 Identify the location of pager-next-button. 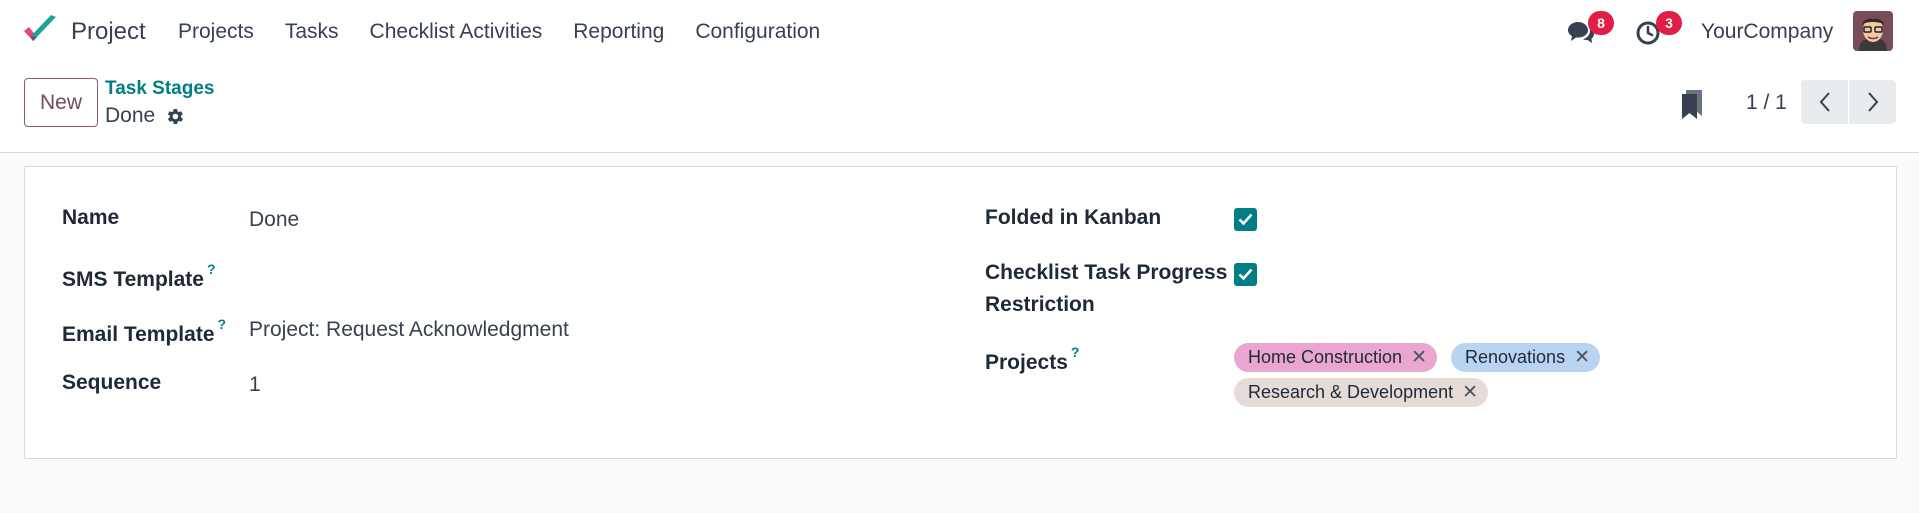
(1872, 102).